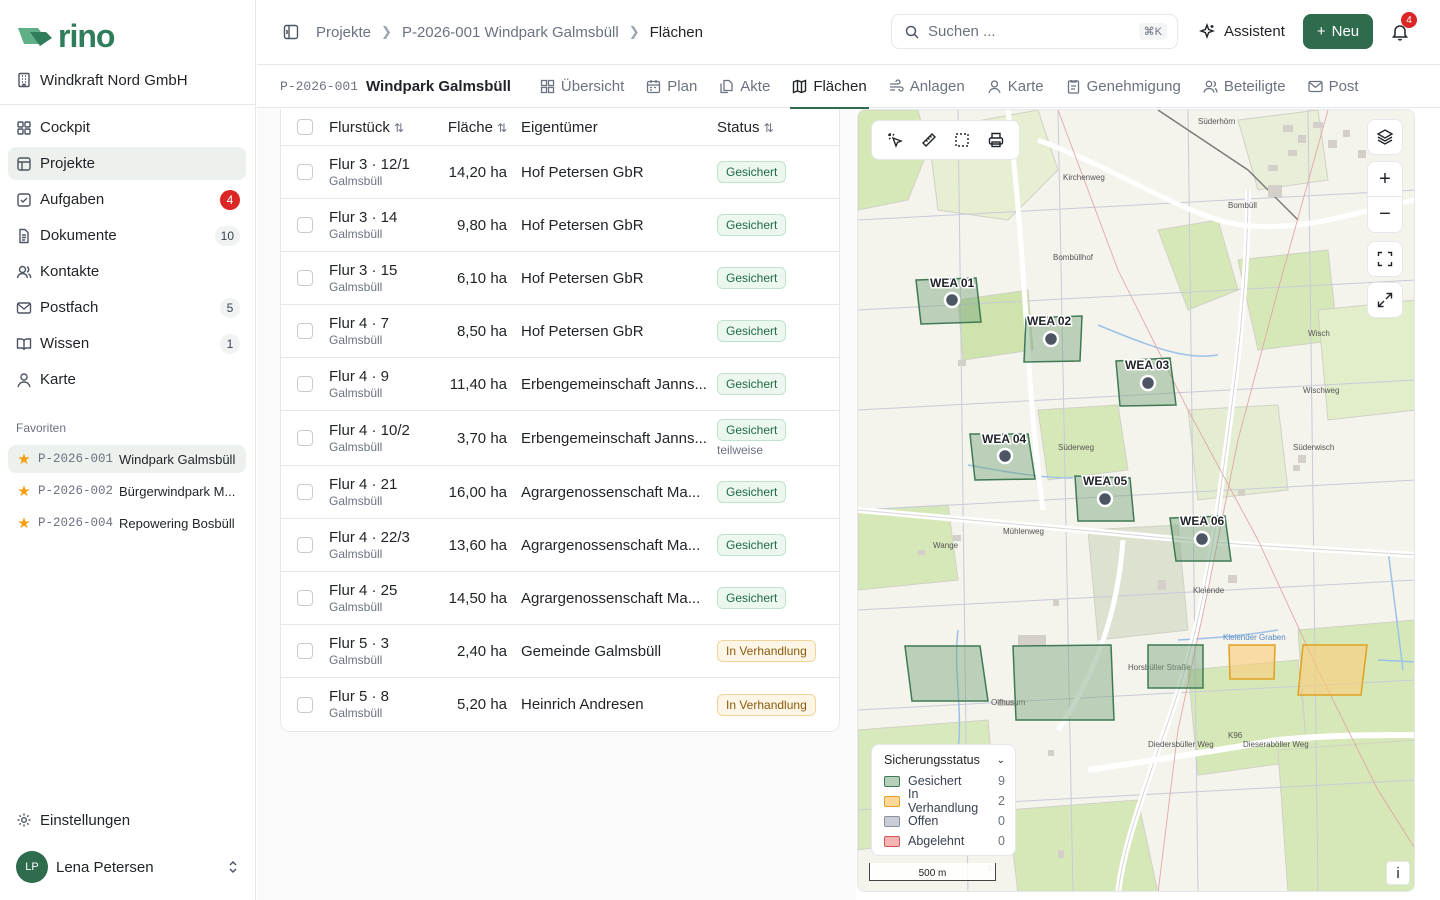  I want to click on map-info-button: i, so click(1398, 873).